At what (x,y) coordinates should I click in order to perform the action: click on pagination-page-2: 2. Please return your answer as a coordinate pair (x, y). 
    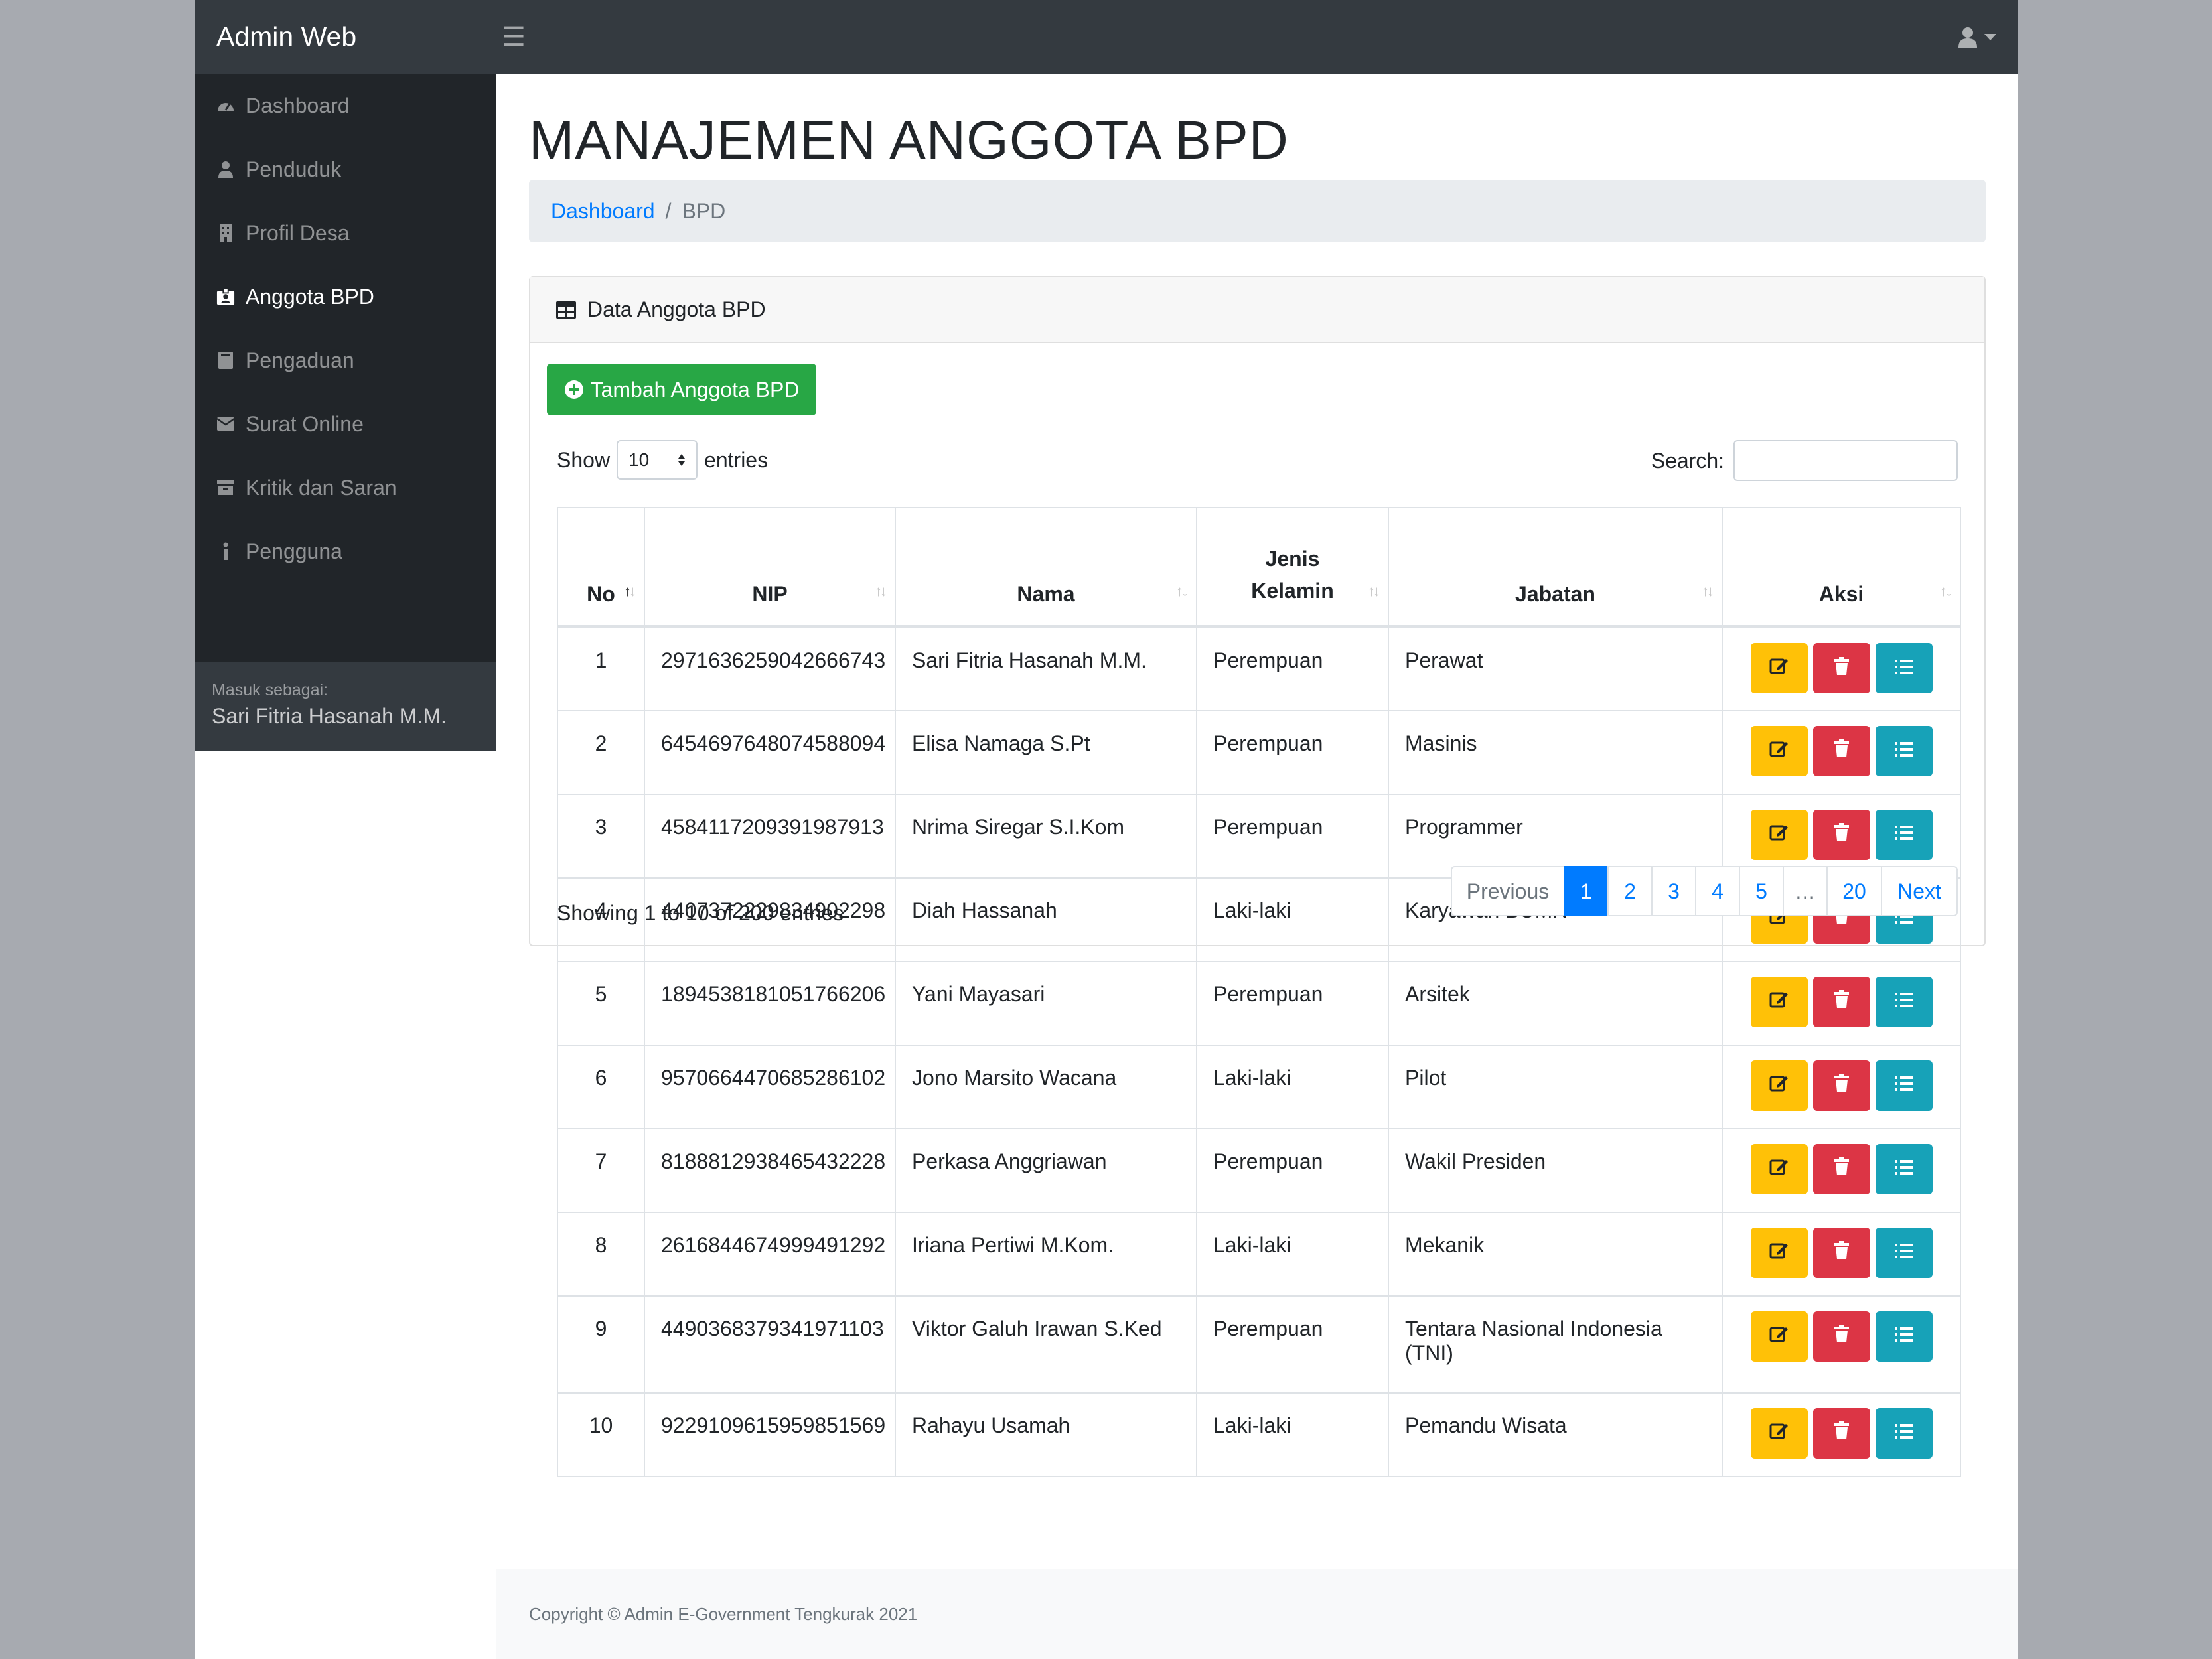
    Looking at the image, I should click on (1630, 891).